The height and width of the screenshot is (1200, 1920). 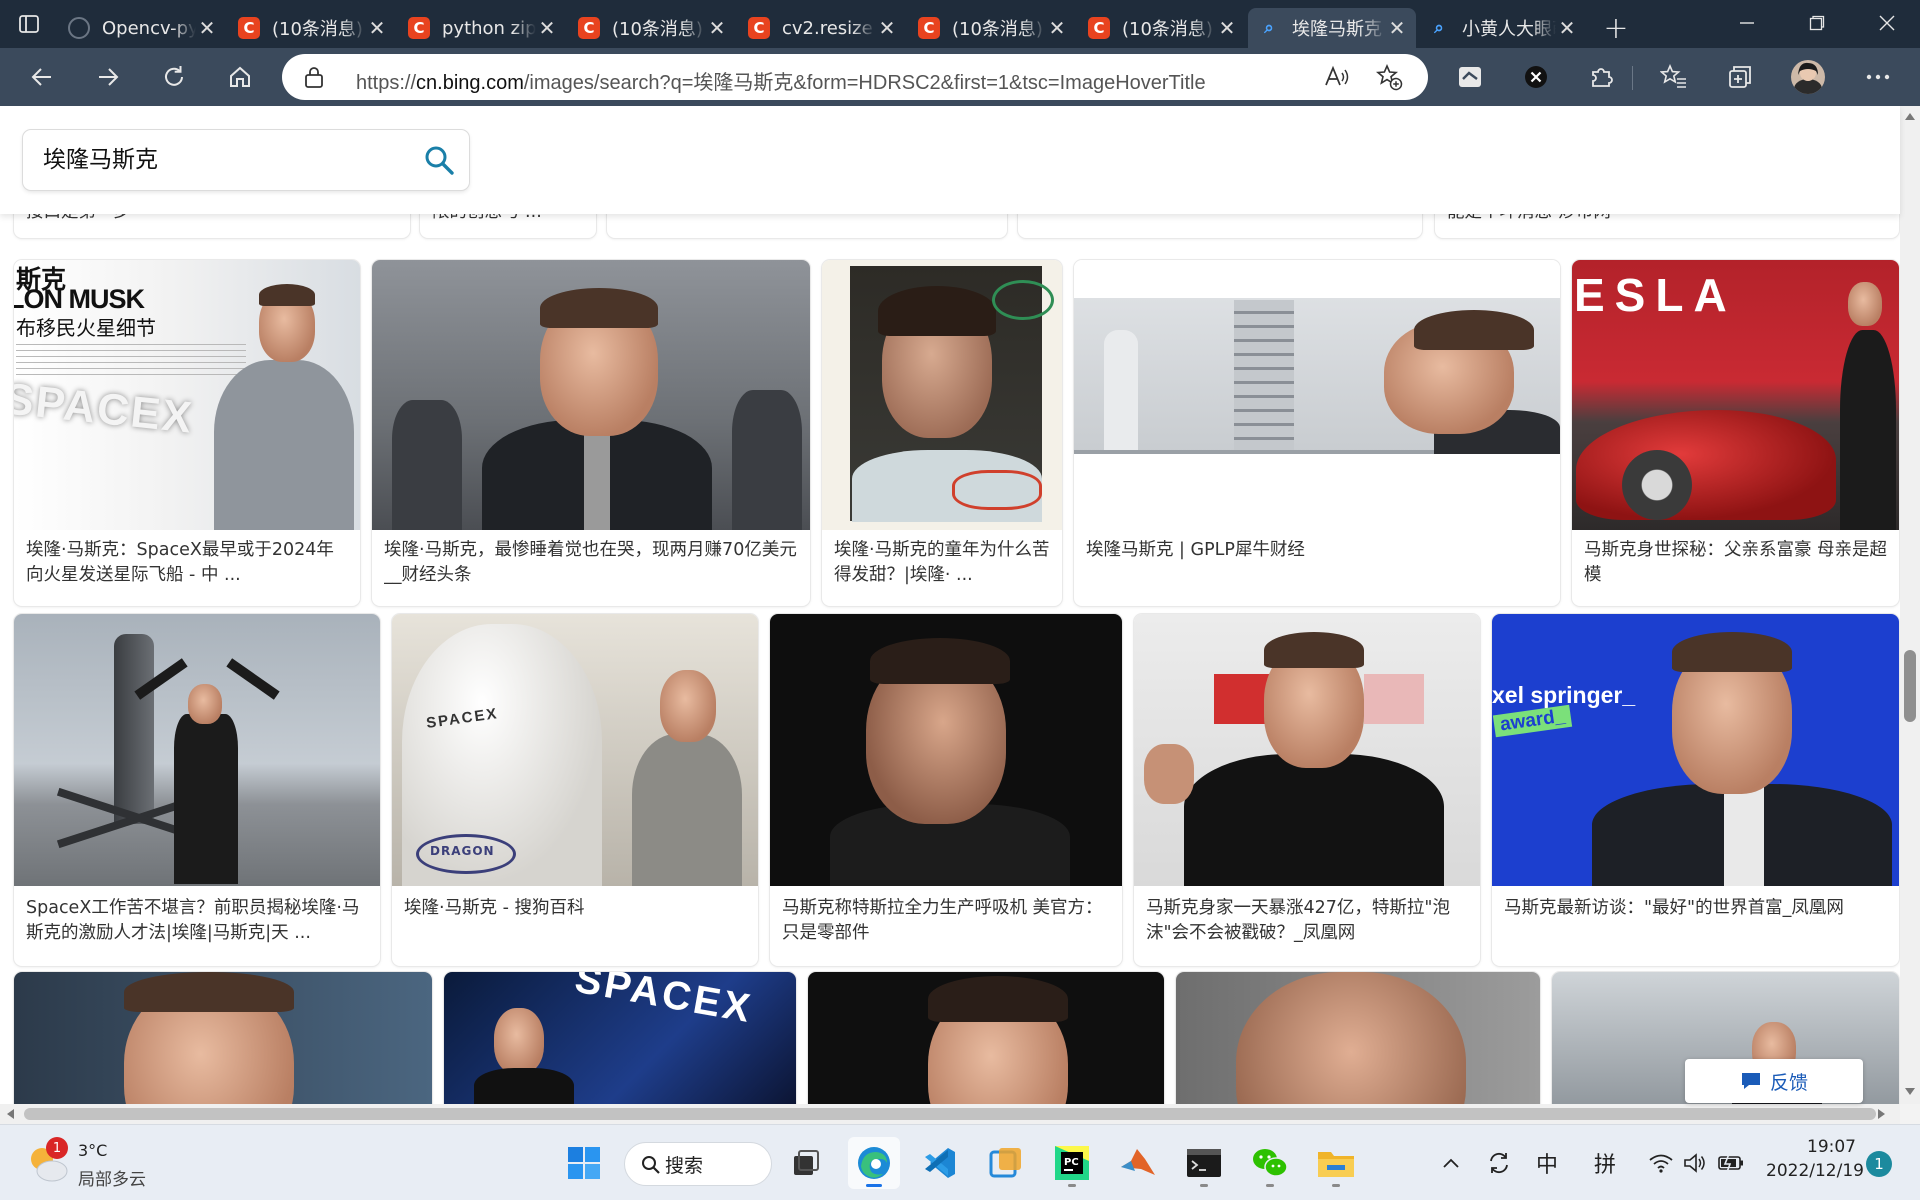 I want to click on clock: 19:07 2022/12/19, so click(x=1815, y=1163).